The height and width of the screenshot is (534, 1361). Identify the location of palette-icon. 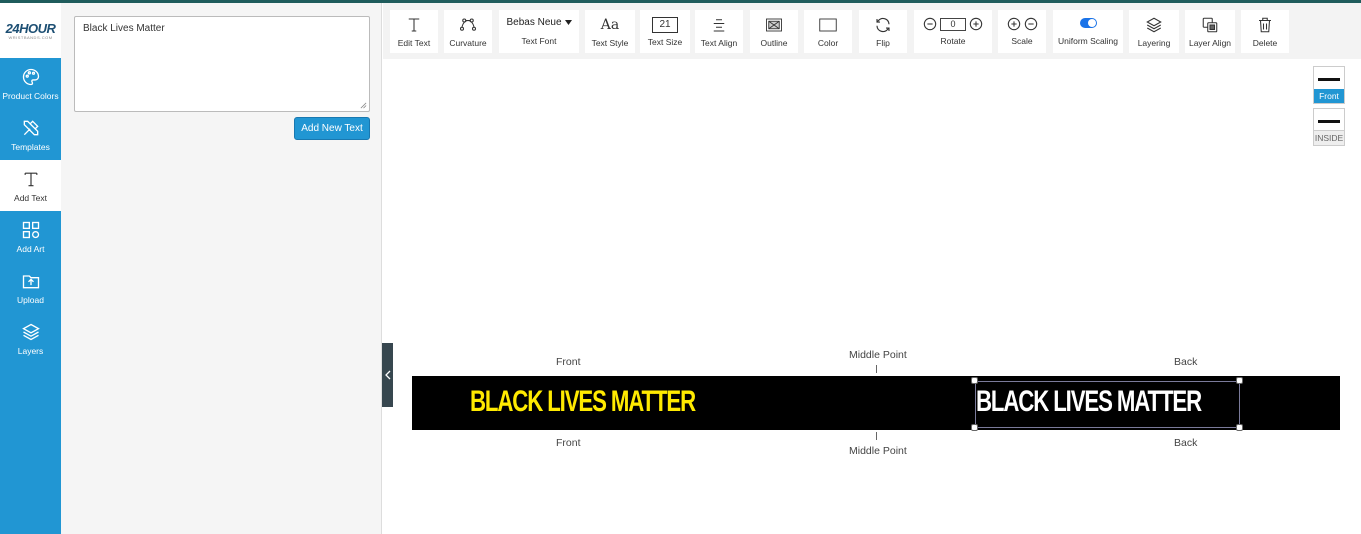
(30, 76).